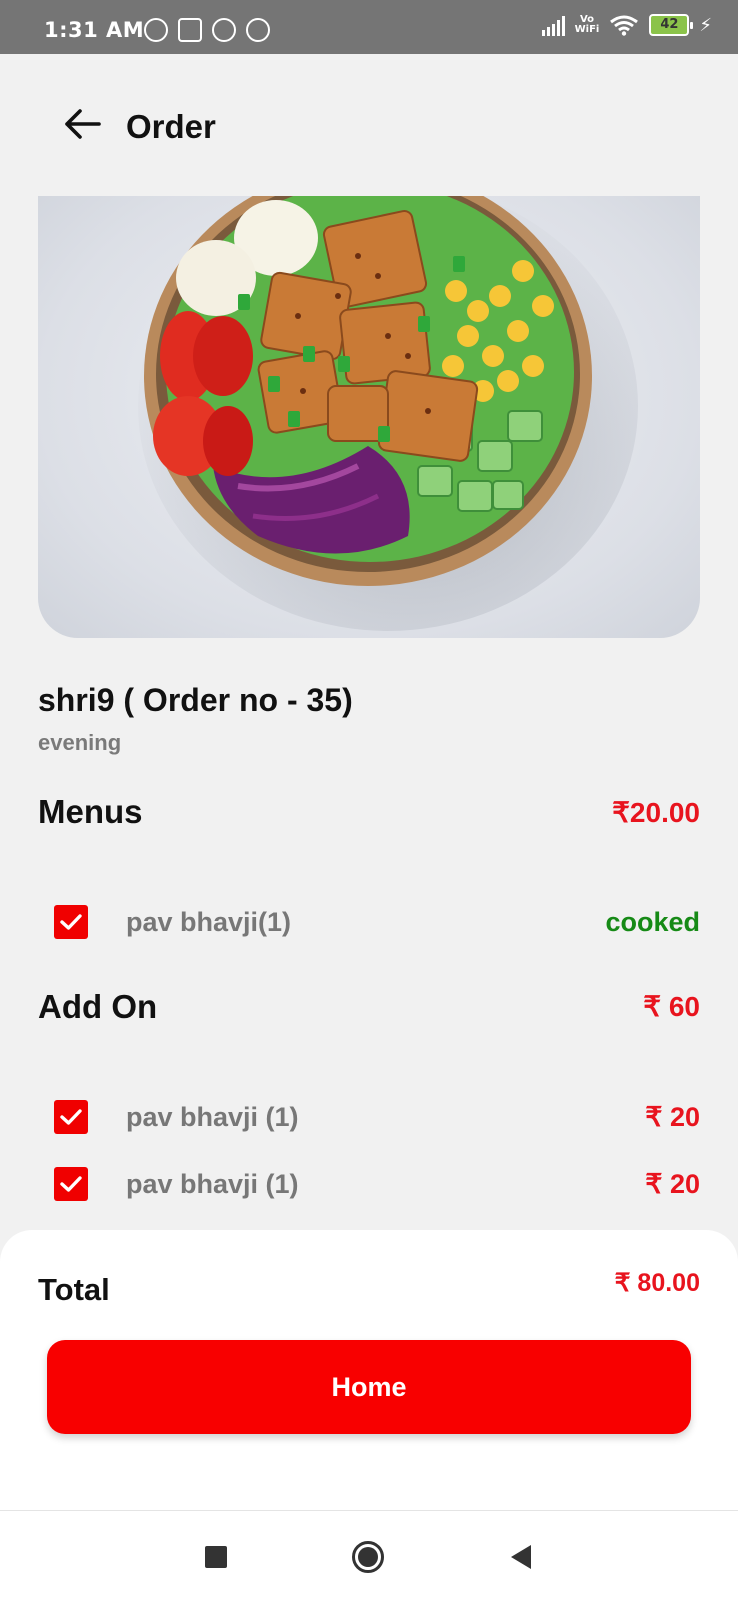 Image resolution: width=738 pixels, height=1600 pixels. I want to click on status-right: Vo WiFi 42 ⚡, so click(626, 25).